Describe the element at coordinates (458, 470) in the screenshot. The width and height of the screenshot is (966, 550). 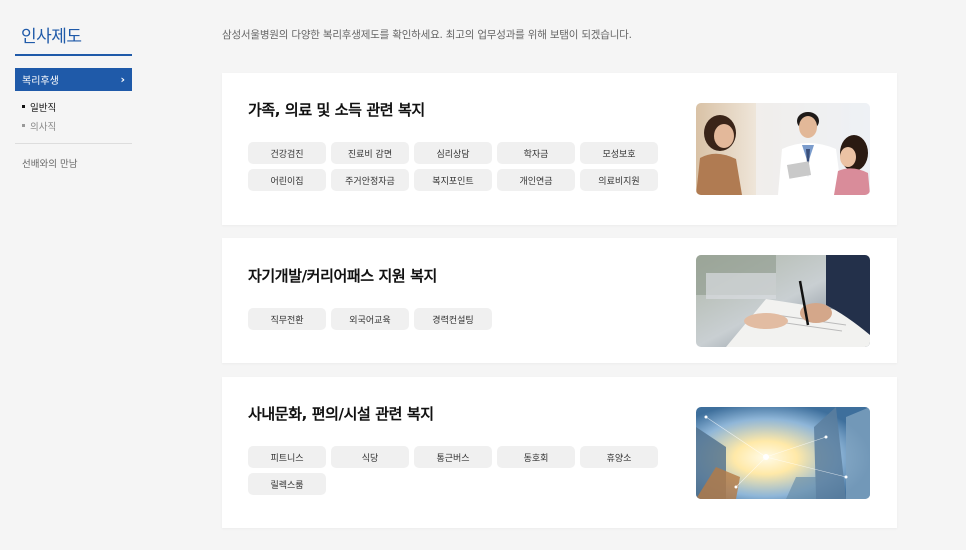
I see `chip-list: 피트니스 식당 통근버스 동호회 휴양소 릴렉스룸` at that location.